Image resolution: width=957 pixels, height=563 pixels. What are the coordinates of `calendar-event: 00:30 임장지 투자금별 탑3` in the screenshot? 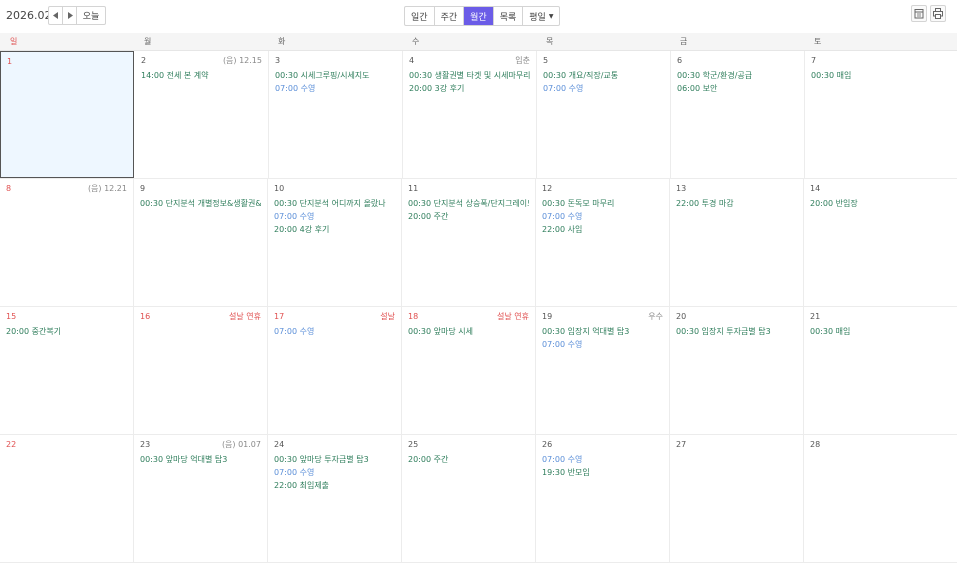 It's located at (736, 331).